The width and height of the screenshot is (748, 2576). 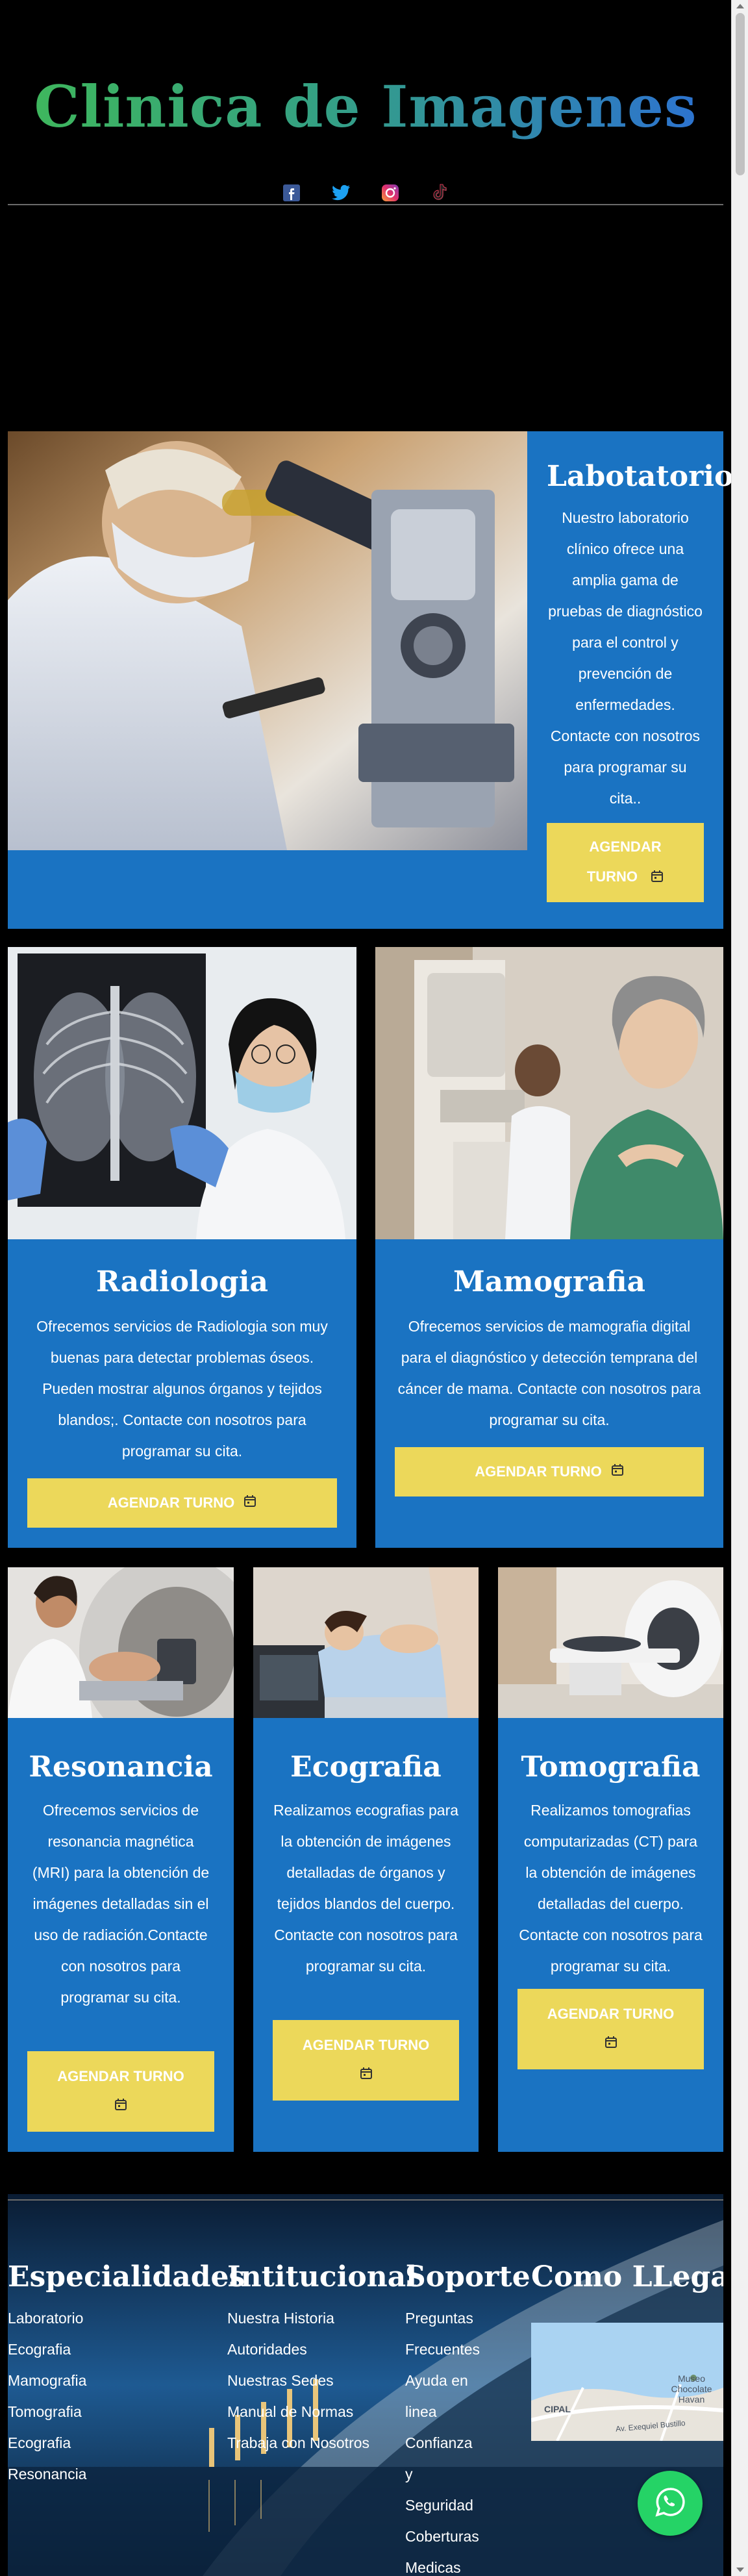 I want to click on tiktok-icon, so click(x=439, y=193).